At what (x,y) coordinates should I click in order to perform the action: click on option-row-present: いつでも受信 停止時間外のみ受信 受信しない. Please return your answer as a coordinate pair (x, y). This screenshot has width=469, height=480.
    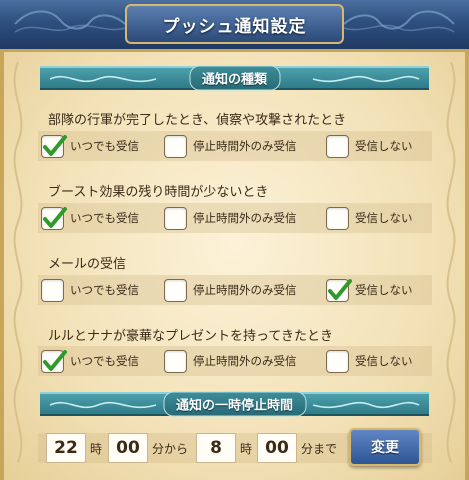
    Looking at the image, I should click on (235, 361).